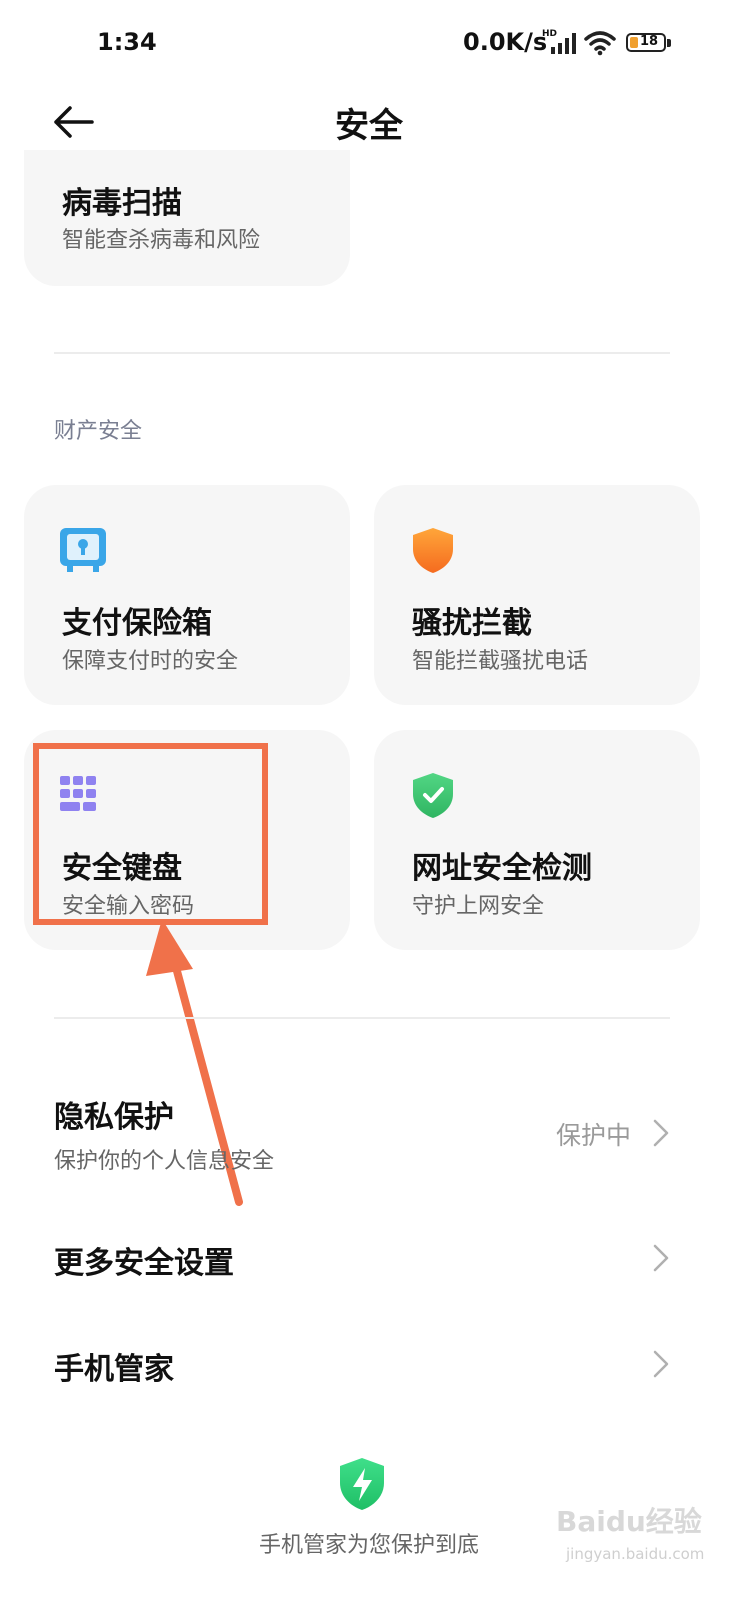 Image resolution: width=738 pixels, height=1600 pixels. I want to click on battery-icon: 18, so click(646, 42).